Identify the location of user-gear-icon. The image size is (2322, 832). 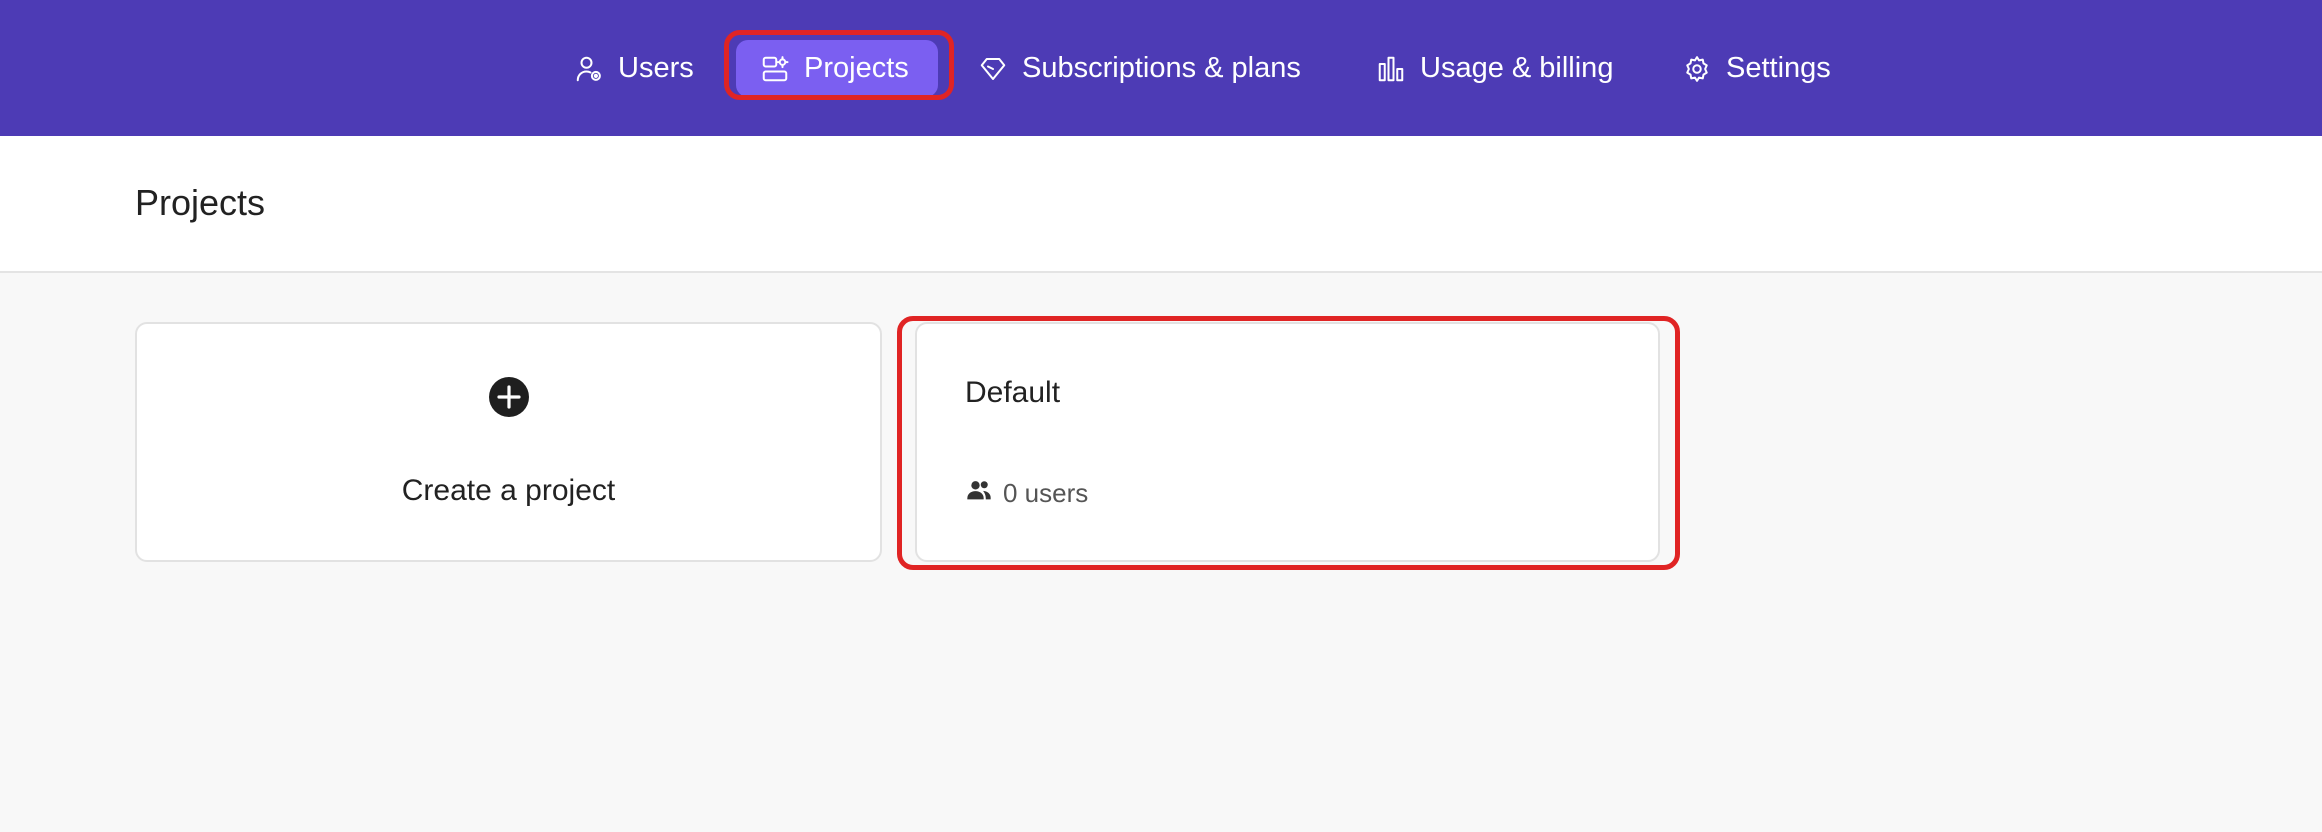
(589, 69).